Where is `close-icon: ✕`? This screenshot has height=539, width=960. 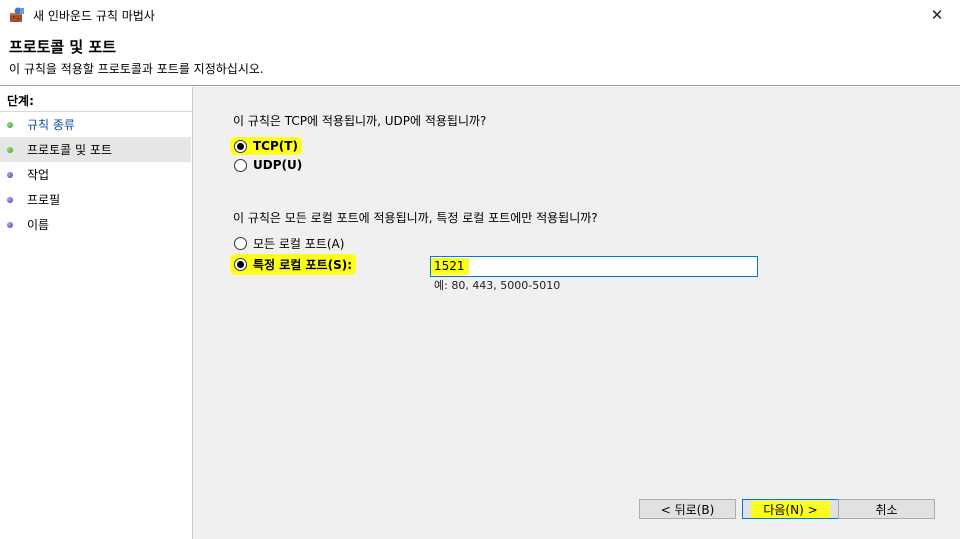 close-icon: ✕ is located at coordinates (937, 15).